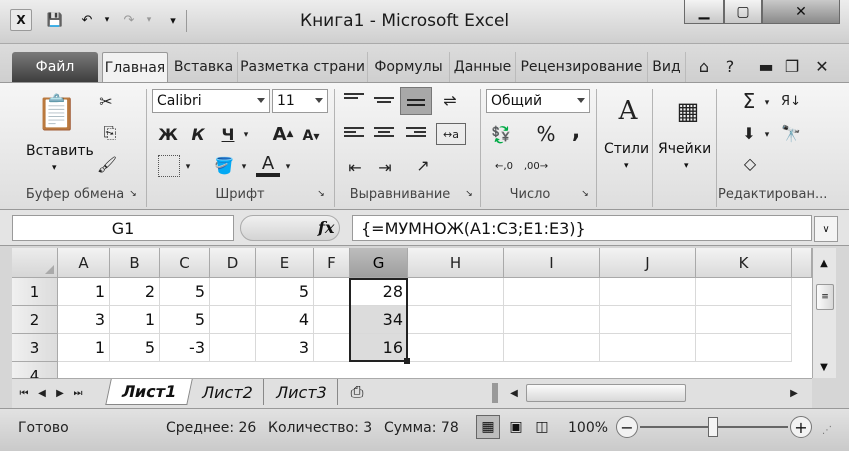  What do you see at coordinates (268, 165) in the screenshot?
I see `font-color-icon: A` at bounding box center [268, 165].